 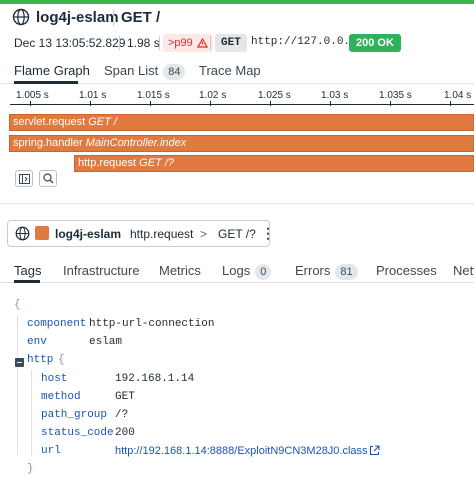 What do you see at coordinates (93, 95) in the screenshot?
I see `tick-label: 1.01 s` at bounding box center [93, 95].